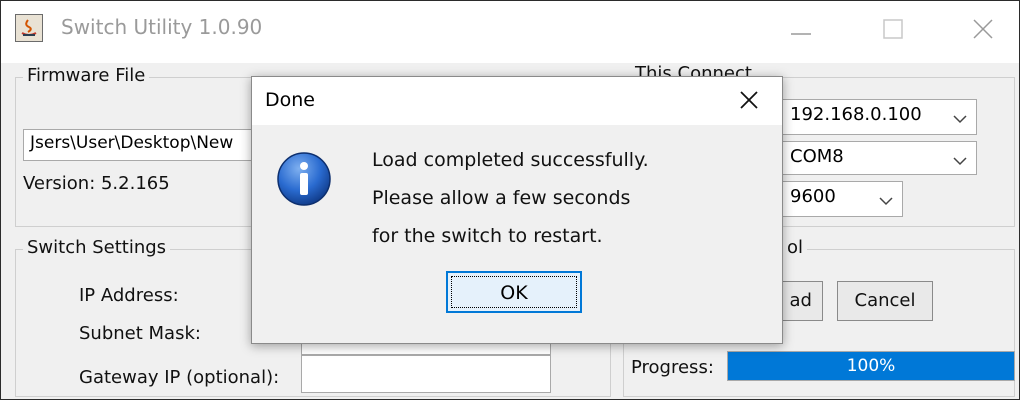 This screenshot has height=402, width=1022. Describe the element at coordinates (97, 247) in the screenshot. I see `switch-settings-label: Switch Settings` at that location.